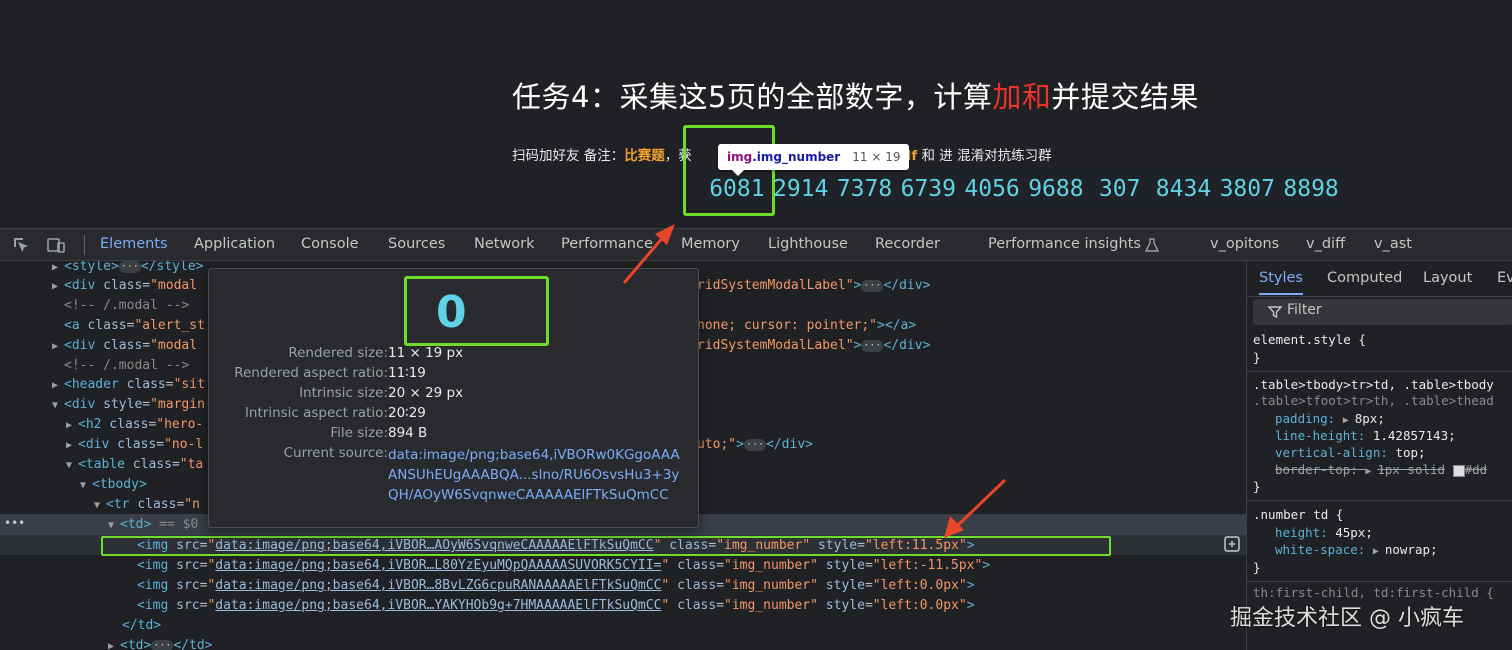 This screenshot has width=1512, height=650. What do you see at coordinates (801, 189) in the screenshot?
I see `number-cell: 2914` at bounding box center [801, 189].